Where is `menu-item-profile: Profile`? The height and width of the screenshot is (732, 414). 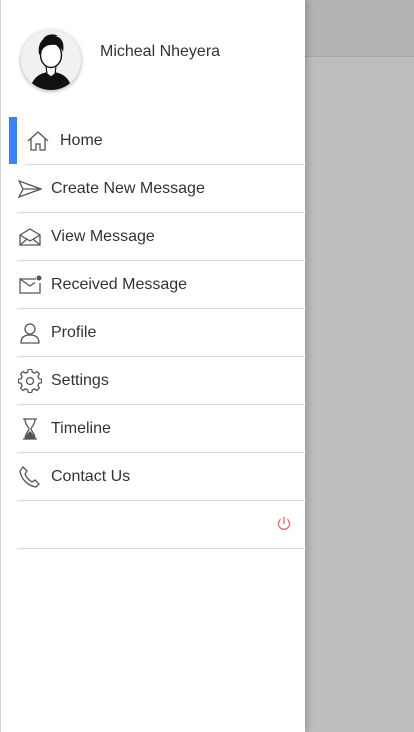 menu-item-profile: Profile is located at coordinates (161, 333).